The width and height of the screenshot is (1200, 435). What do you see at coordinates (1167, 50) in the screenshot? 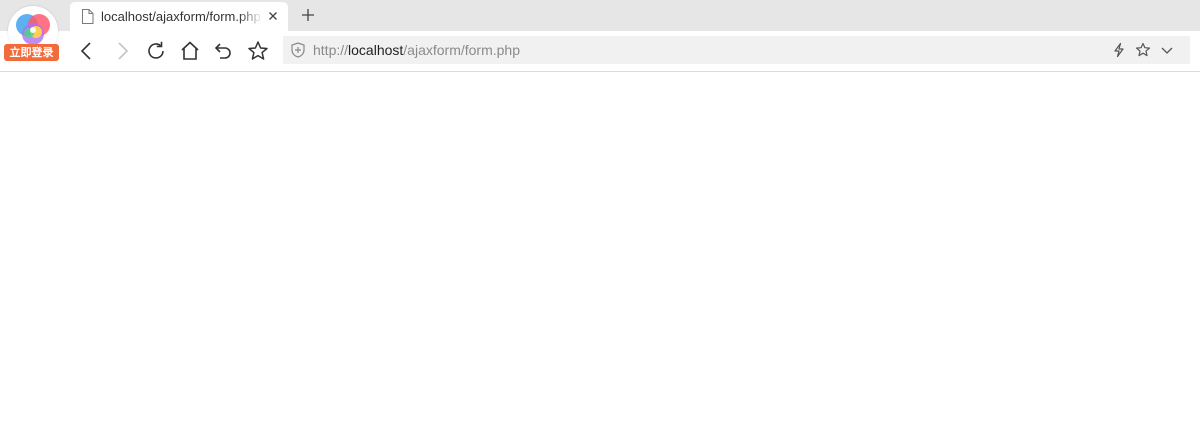
I see `chevron-down-icon` at bounding box center [1167, 50].